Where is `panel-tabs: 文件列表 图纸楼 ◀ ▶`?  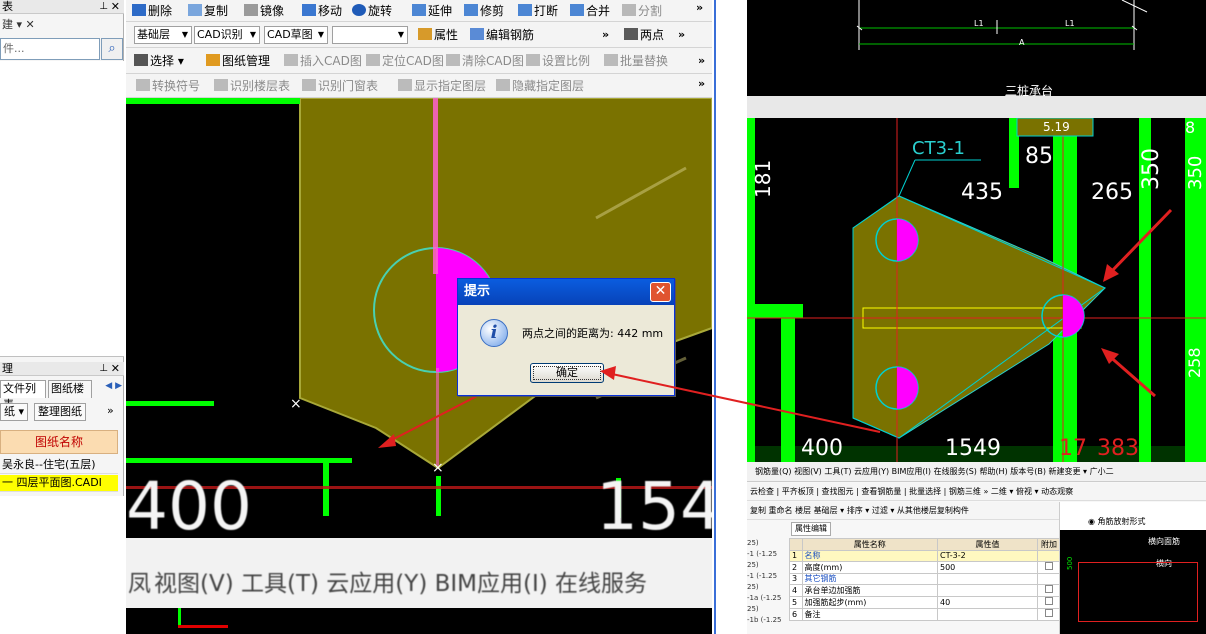 panel-tabs: 文件列表 图纸楼 ◀ ▶ is located at coordinates (62, 394).